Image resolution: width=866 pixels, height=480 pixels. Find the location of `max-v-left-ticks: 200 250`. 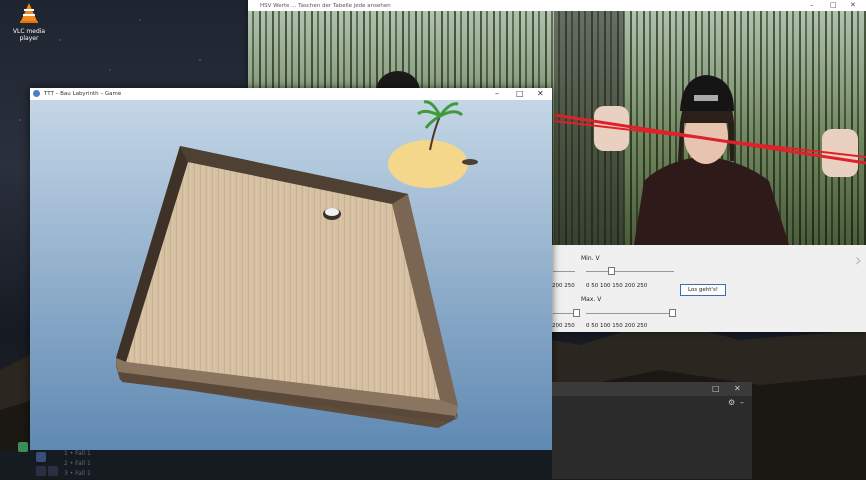

max-v-left-ticks: 200 250 is located at coordinates (563, 326).